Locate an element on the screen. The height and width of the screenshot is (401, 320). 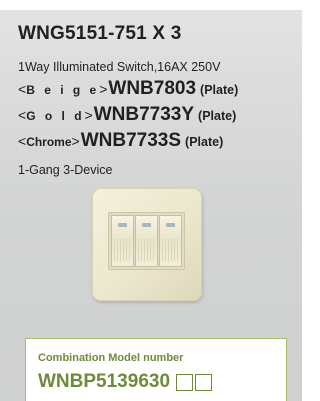
variant-model-code: WNB7733S is located at coordinates (131, 140).